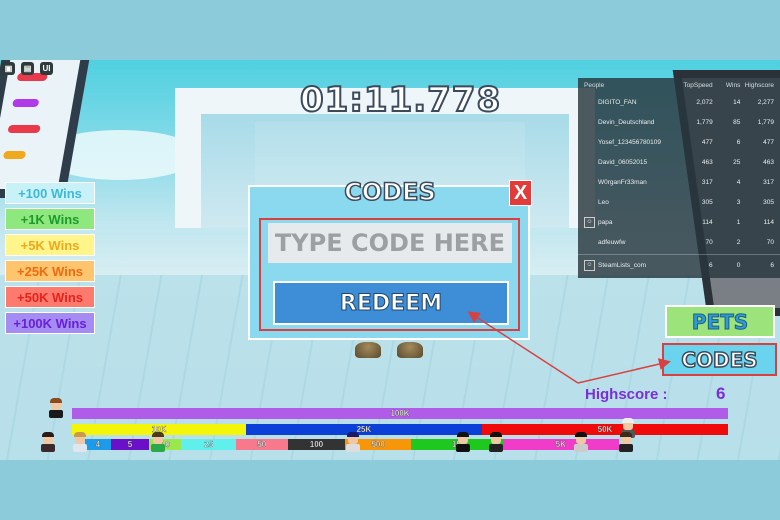 This screenshot has width=780, height=520. I want to click on player-highscore: 305, so click(769, 202).